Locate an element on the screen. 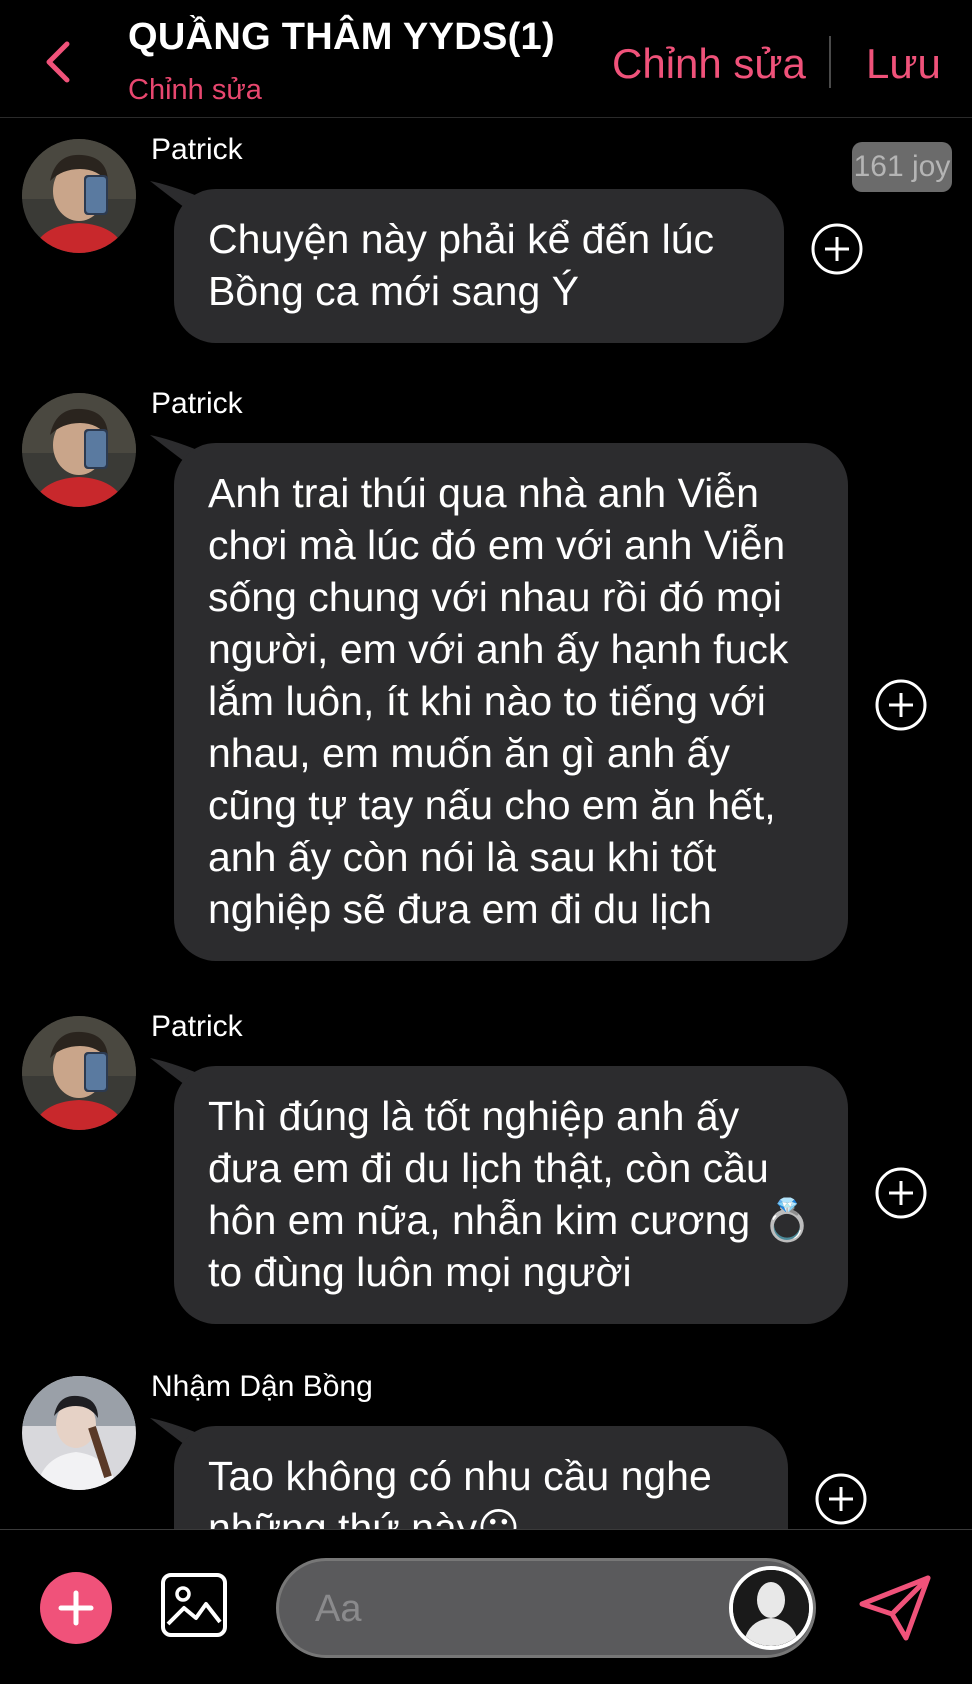  message-input is located at coordinates (505, 1609).